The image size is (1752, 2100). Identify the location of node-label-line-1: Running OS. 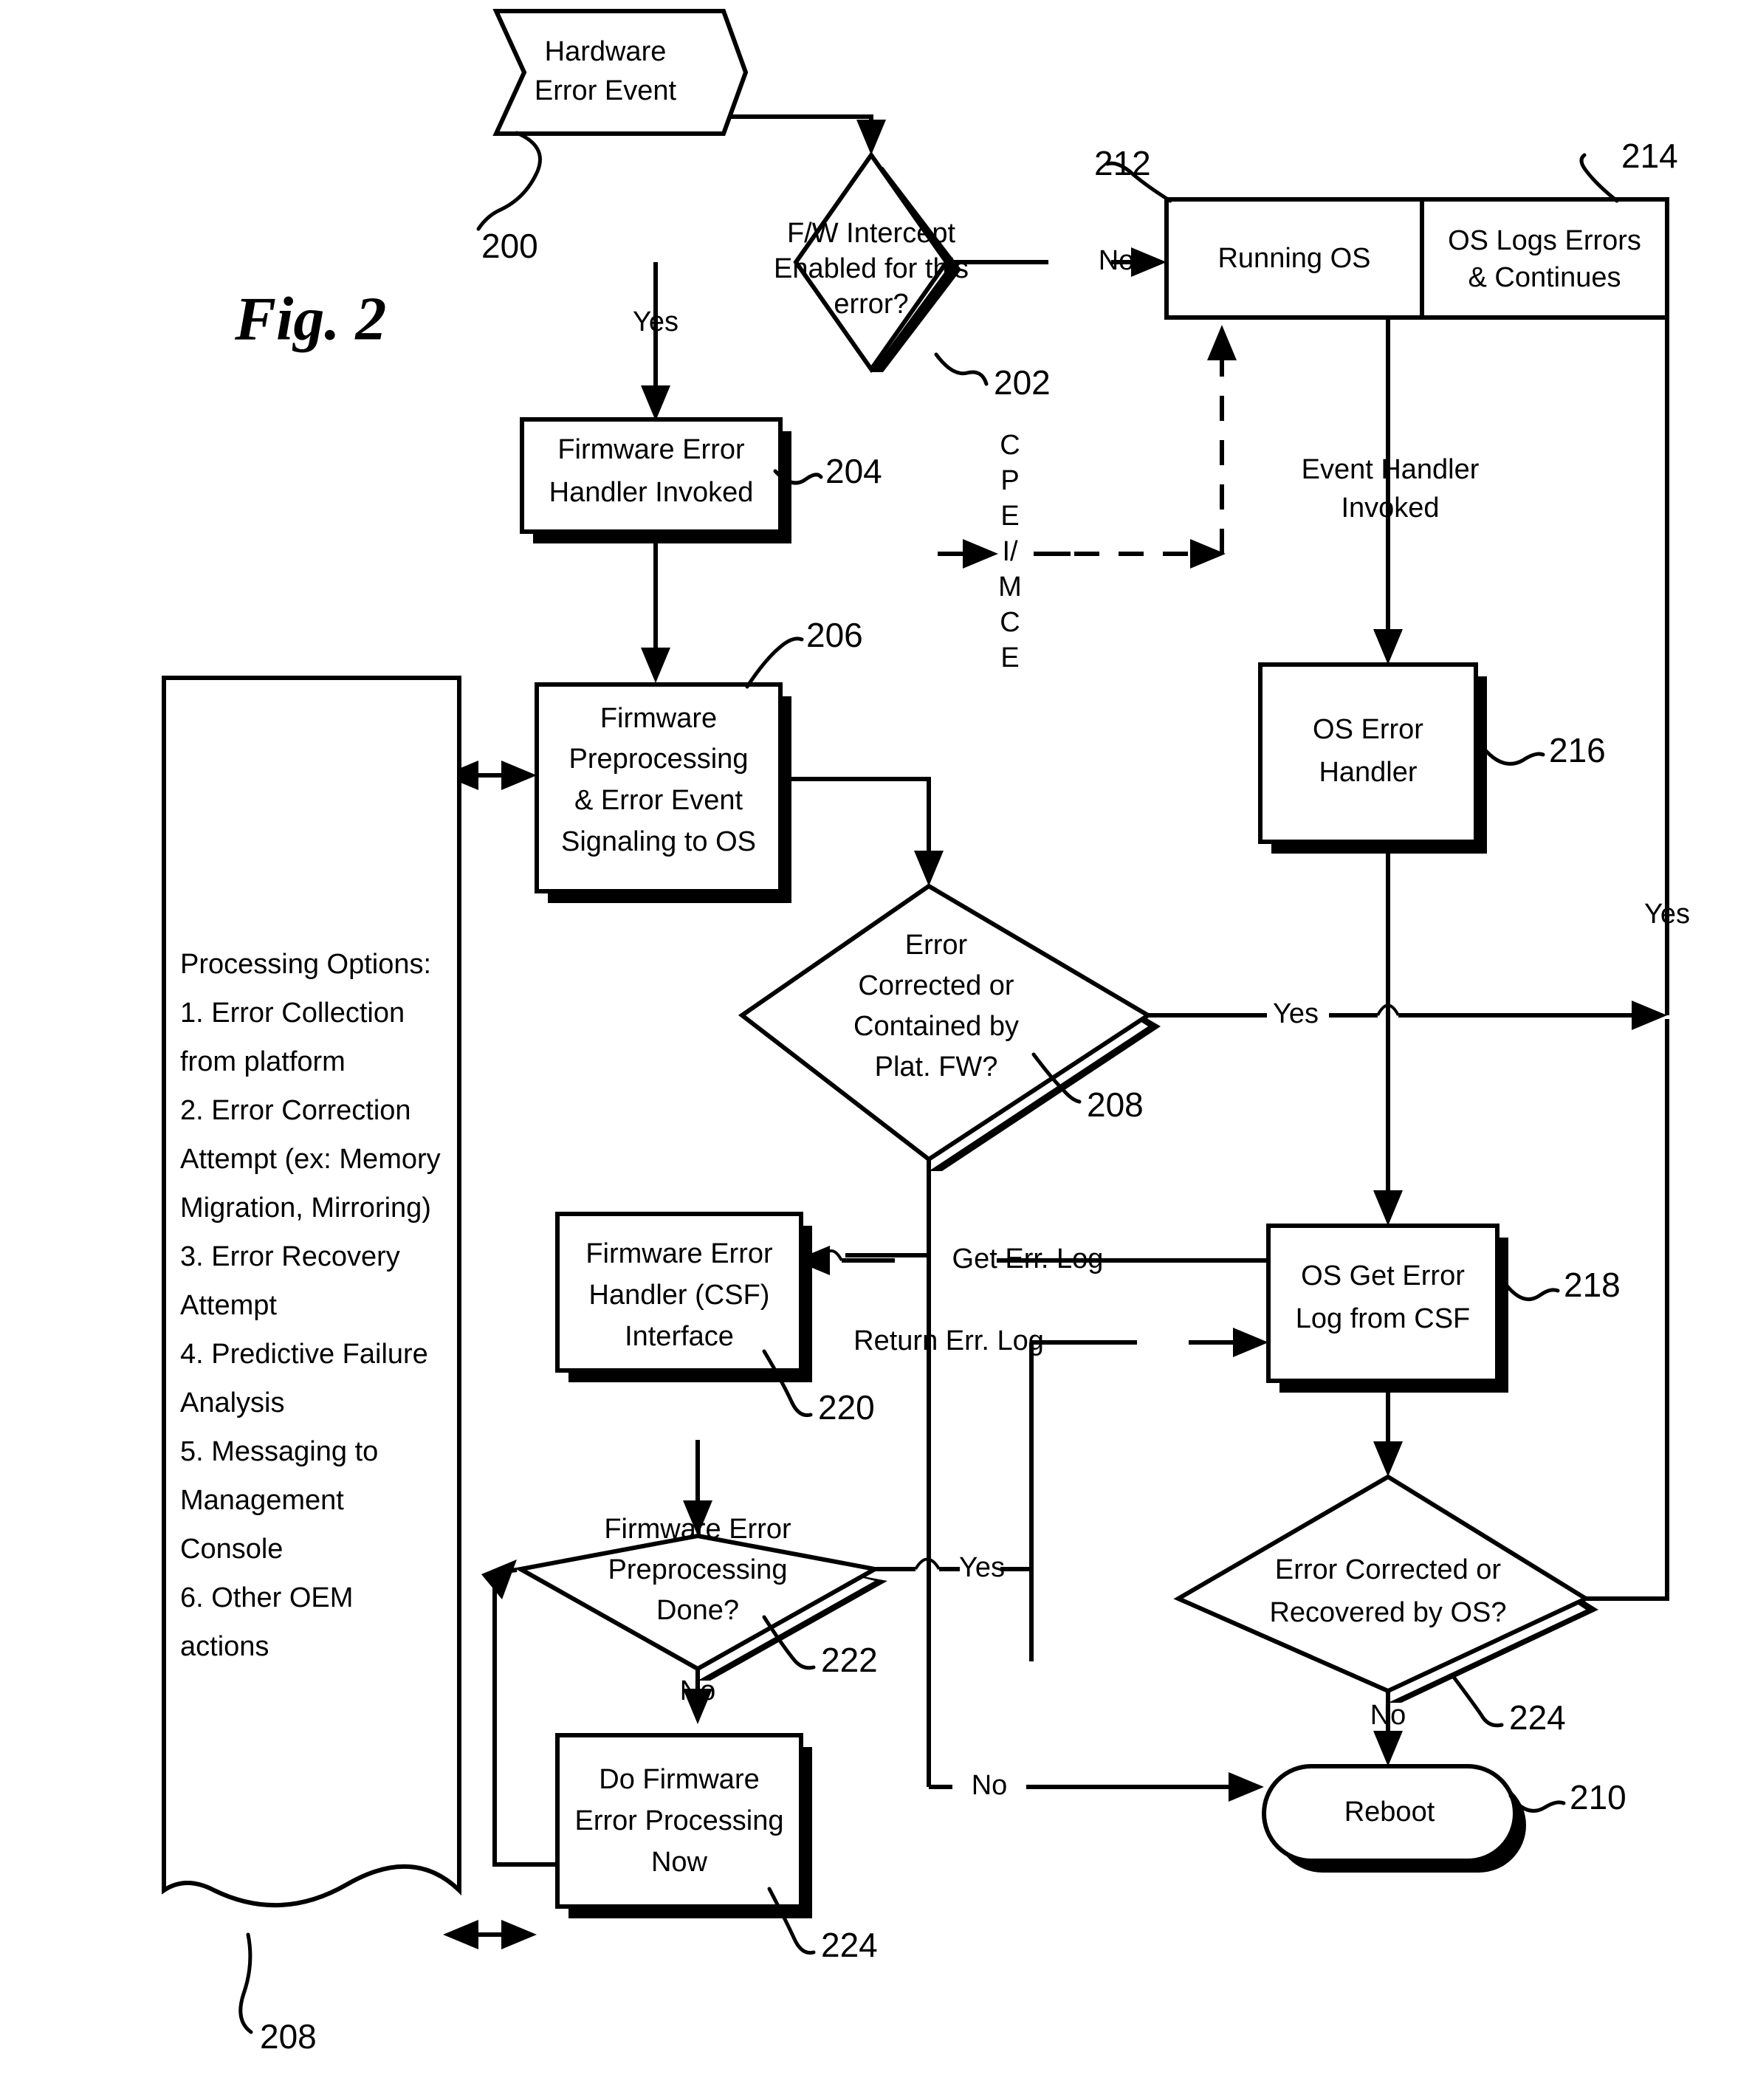
(1293, 258).